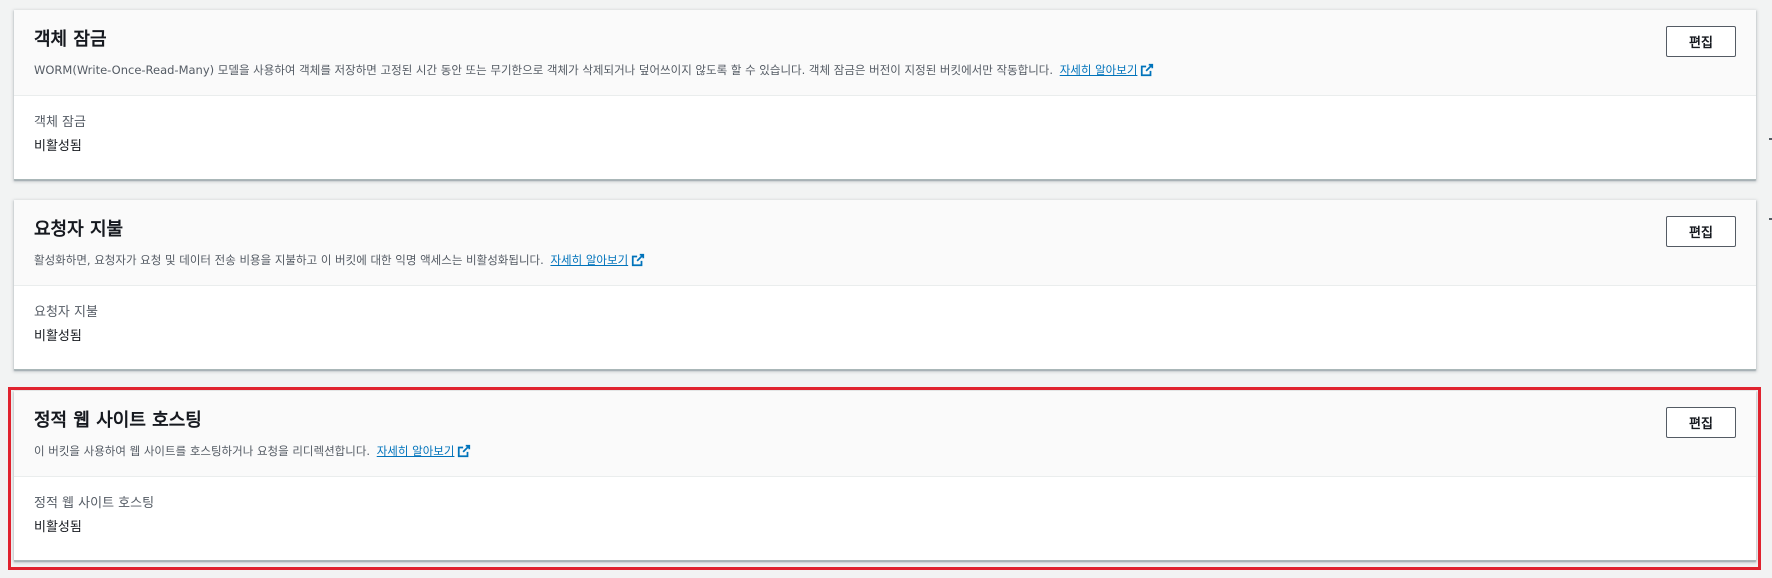 This screenshot has width=1772, height=578. Describe the element at coordinates (79, 229) in the screenshot. I see `requester-pays-title: 요청자 지불` at that location.